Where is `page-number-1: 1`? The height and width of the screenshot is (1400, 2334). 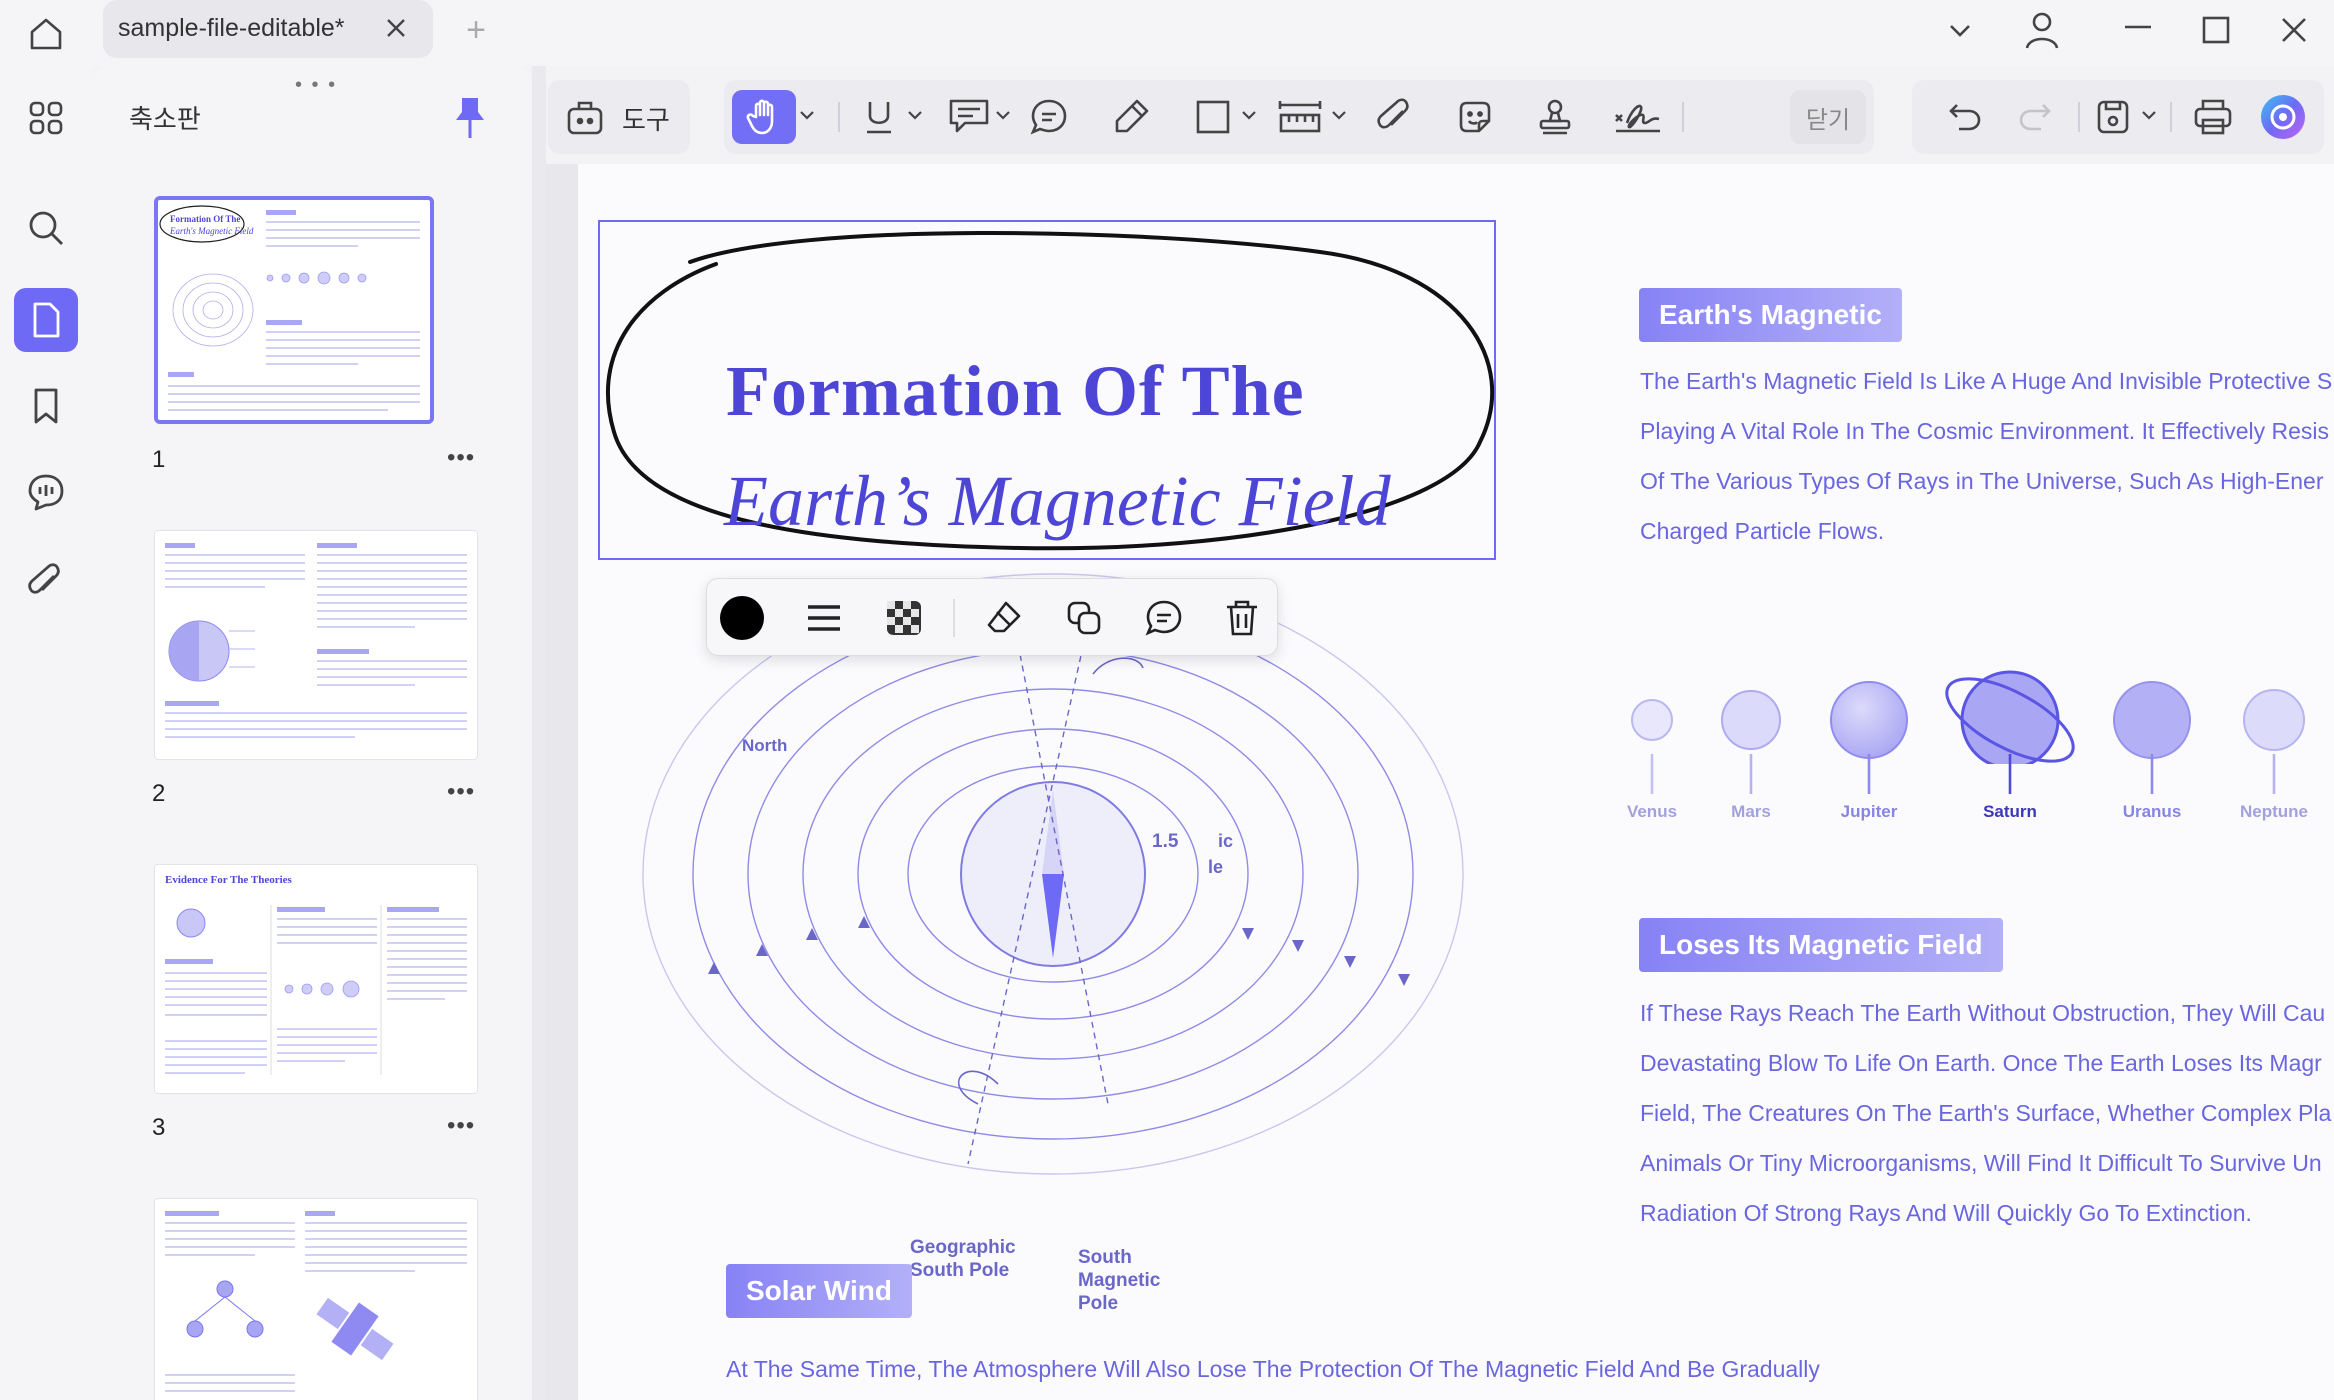 page-number-1: 1 is located at coordinates (159, 459).